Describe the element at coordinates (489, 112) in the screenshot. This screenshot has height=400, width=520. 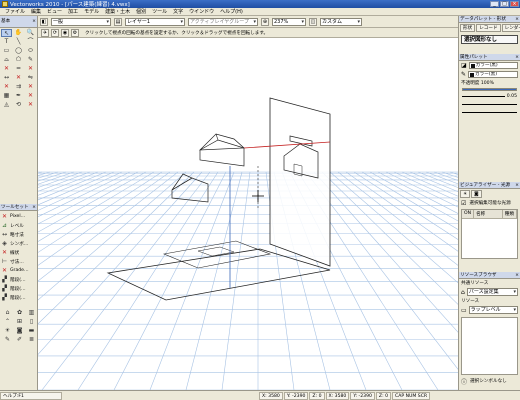
I see `line-style-row` at that location.